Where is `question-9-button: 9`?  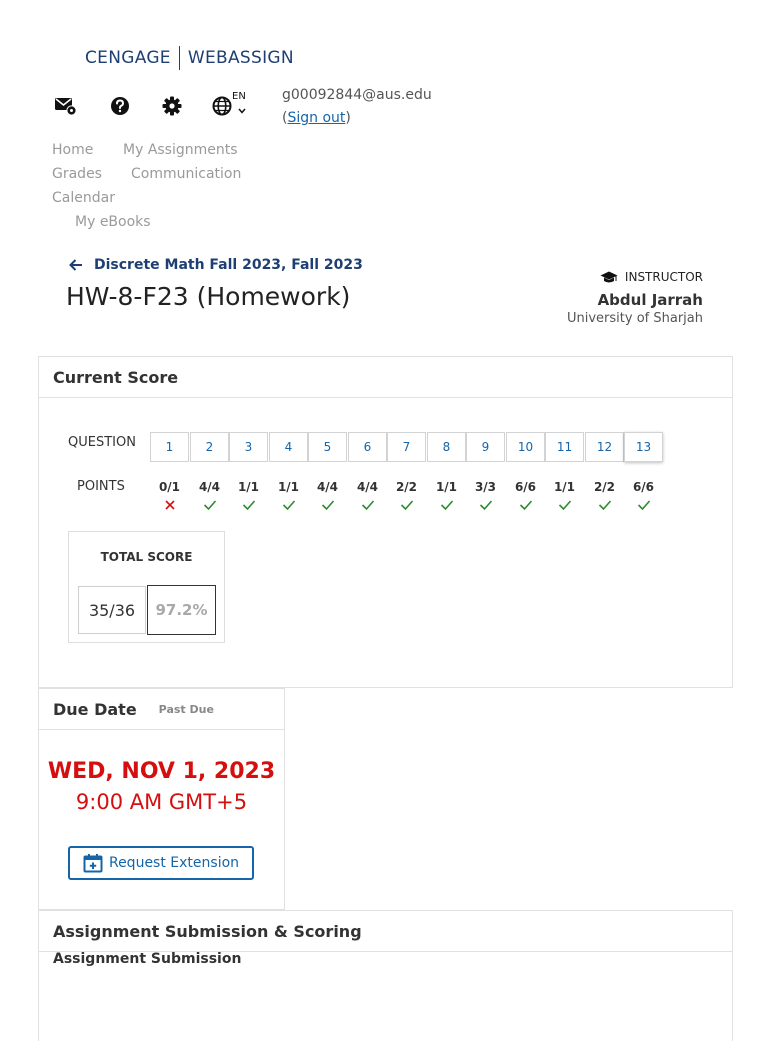 question-9-button: 9 is located at coordinates (485, 447).